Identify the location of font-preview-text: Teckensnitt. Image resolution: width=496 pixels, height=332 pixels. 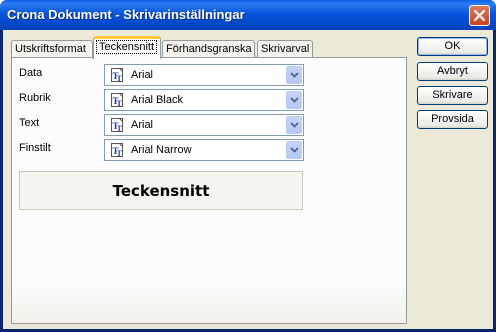
(161, 190).